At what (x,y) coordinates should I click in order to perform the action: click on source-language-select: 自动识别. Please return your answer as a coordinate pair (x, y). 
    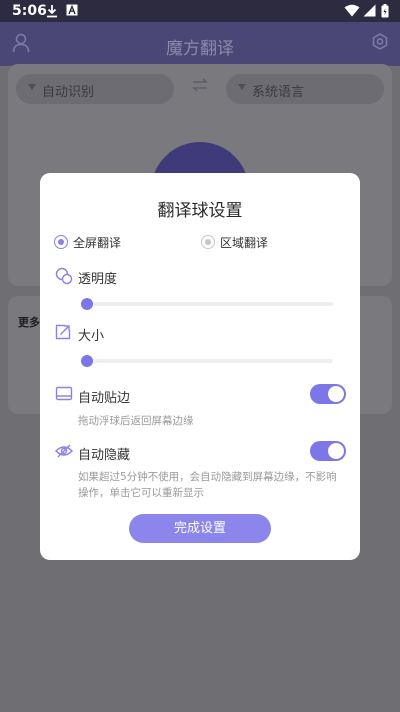
    Looking at the image, I should click on (95, 89).